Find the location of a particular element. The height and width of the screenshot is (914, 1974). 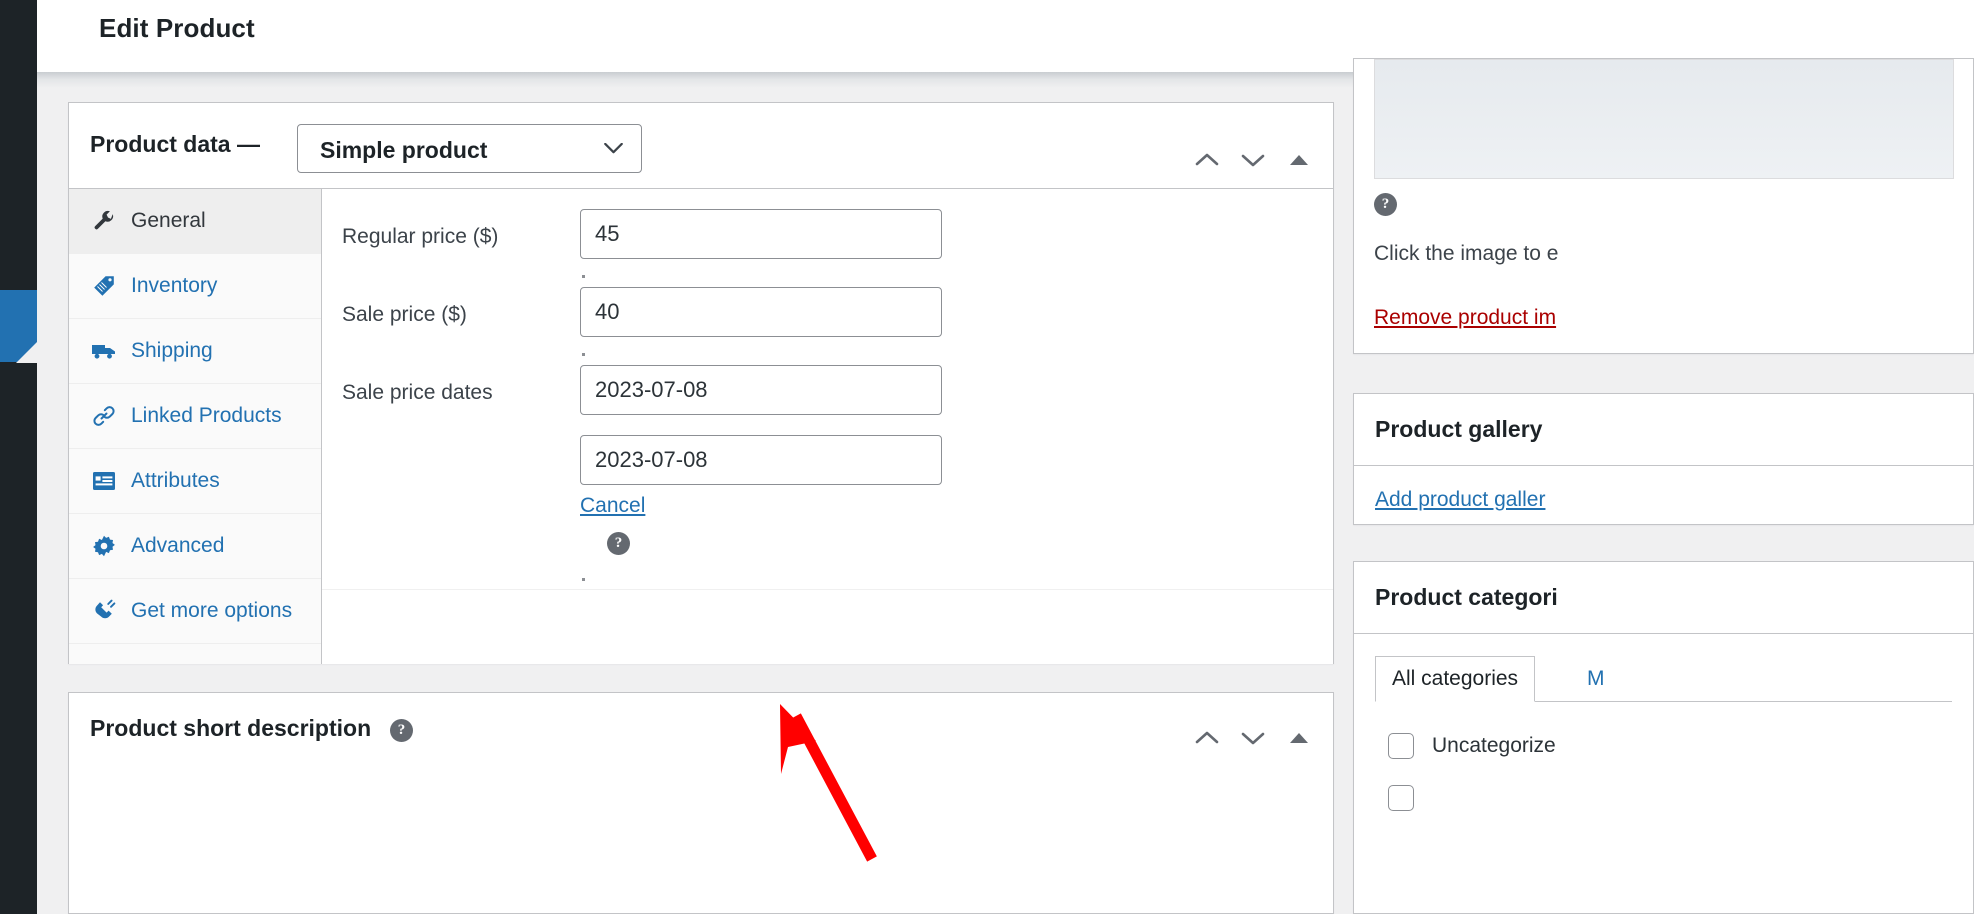

tab-linked-products-label: Linked Products is located at coordinates (206, 415).